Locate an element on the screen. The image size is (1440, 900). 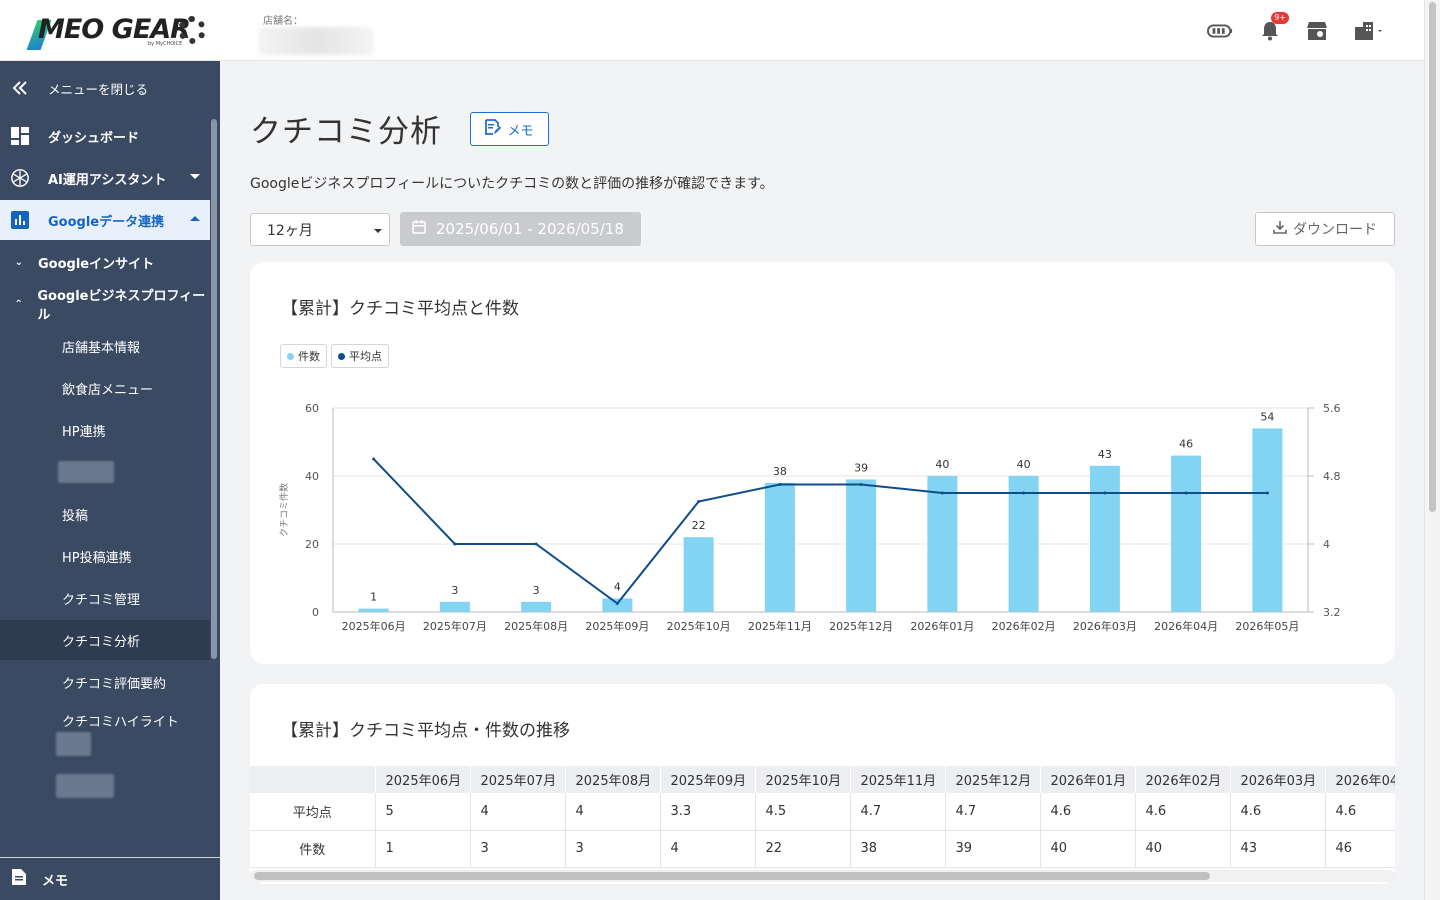
memo-button: メモ is located at coordinates (509, 129).